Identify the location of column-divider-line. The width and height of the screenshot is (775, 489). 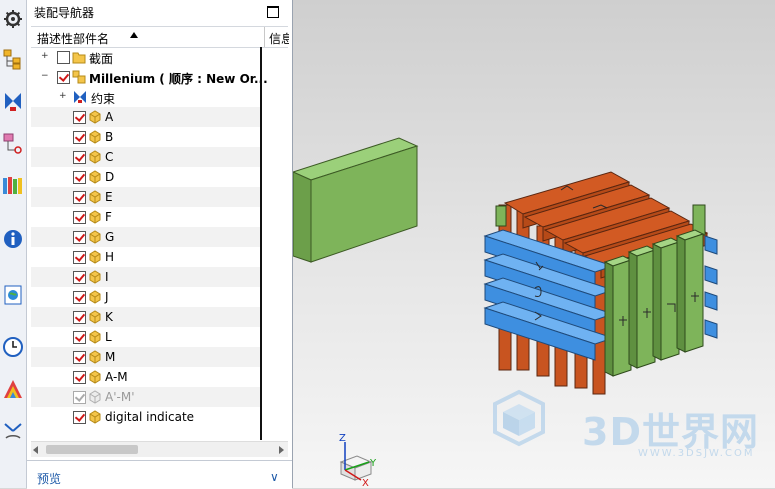
(261, 243).